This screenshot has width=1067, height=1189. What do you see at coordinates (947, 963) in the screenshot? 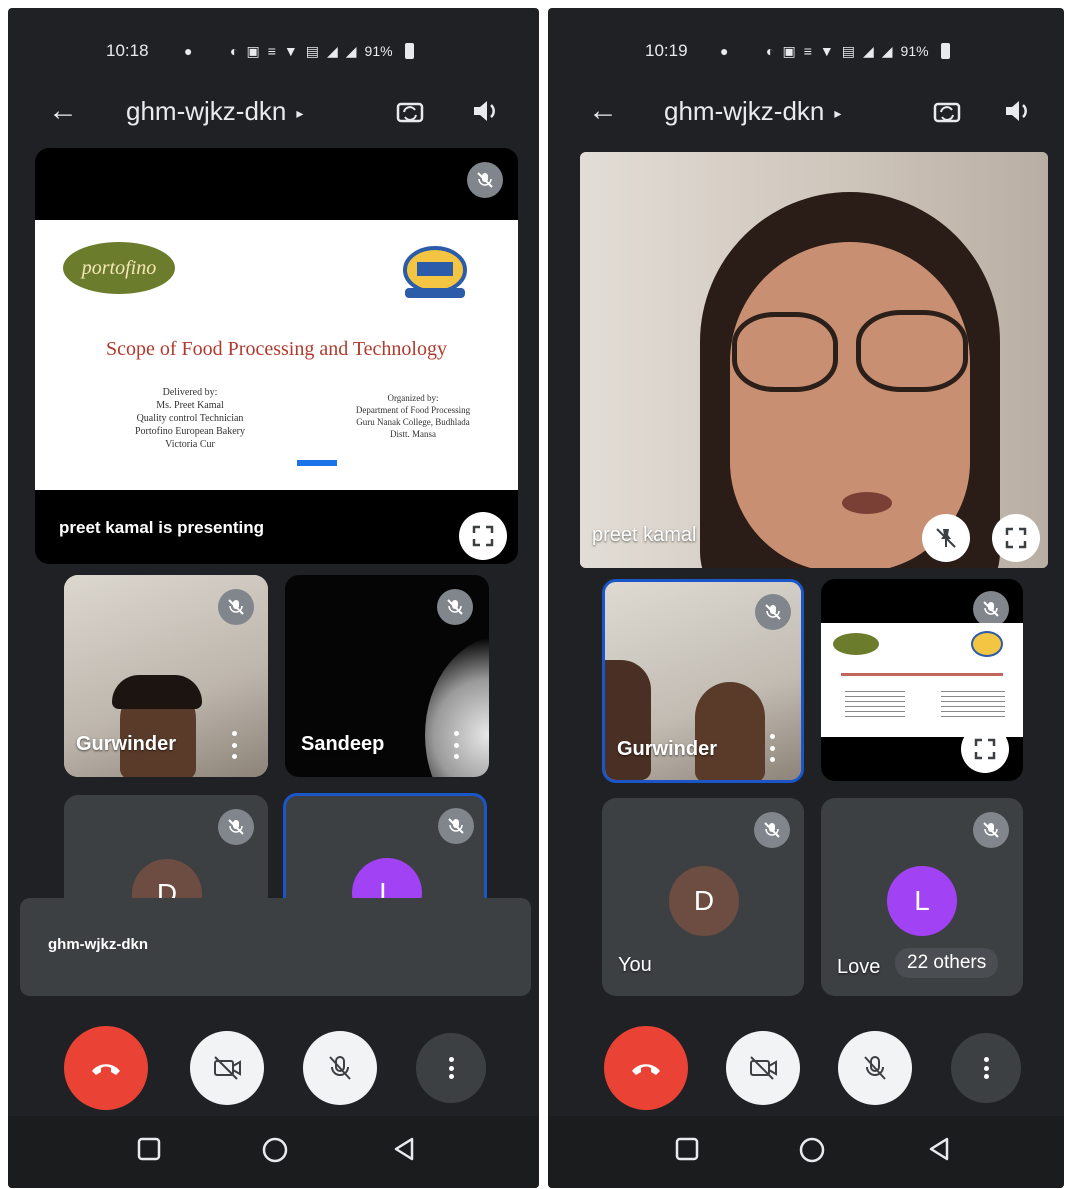
I see `others-count-chip: 22 others` at bounding box center [947, 963].